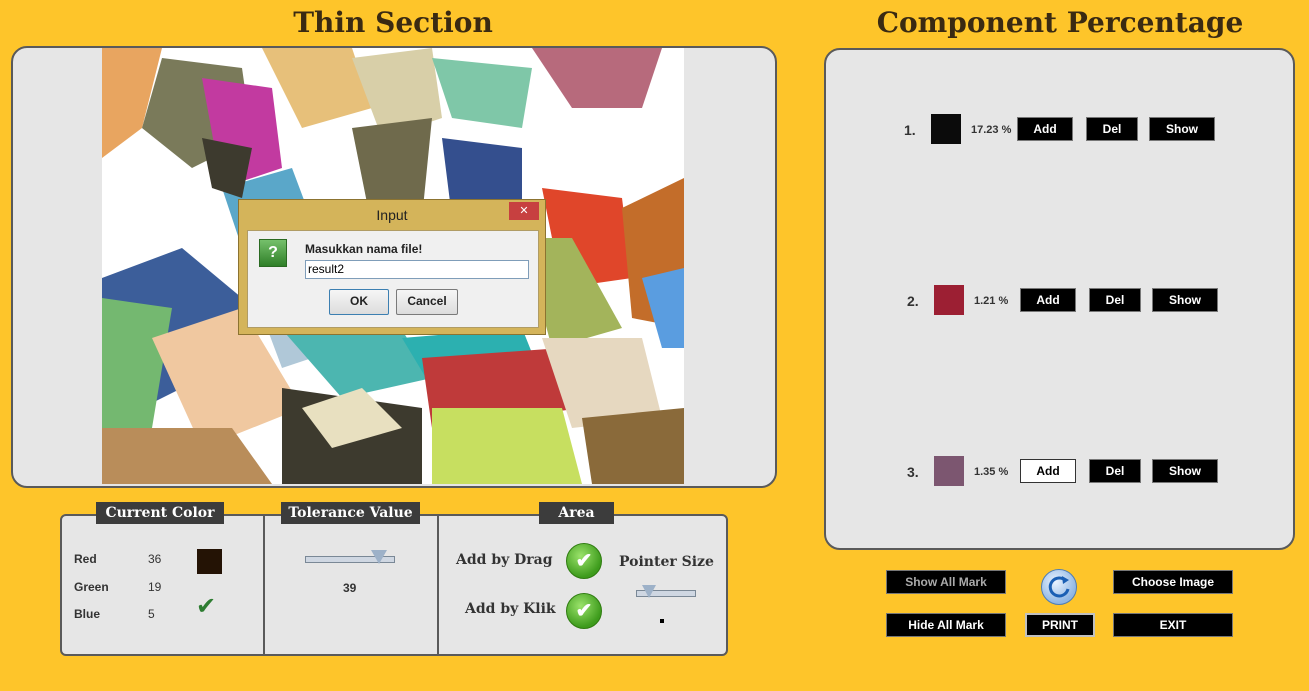 Image resolution: width=1309 pixels, height=691 pixels. I want to click on component-number: 2., so click(913, 301).